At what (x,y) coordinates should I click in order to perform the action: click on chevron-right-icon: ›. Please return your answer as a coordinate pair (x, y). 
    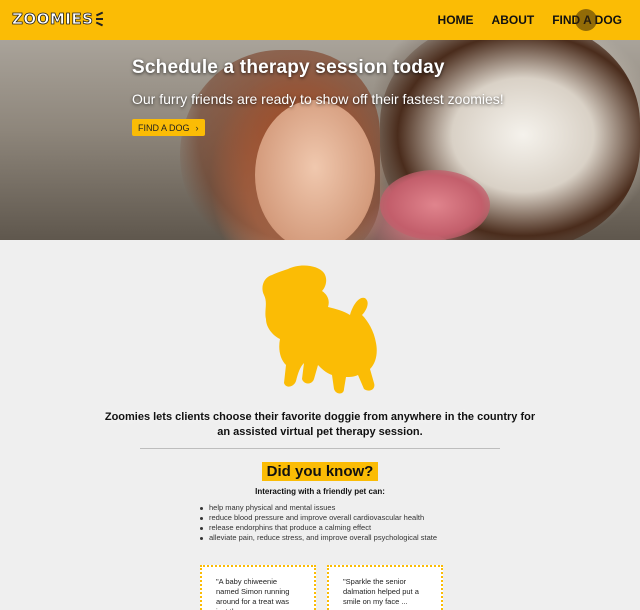
    Looking at the image, I should click on (197, 127).